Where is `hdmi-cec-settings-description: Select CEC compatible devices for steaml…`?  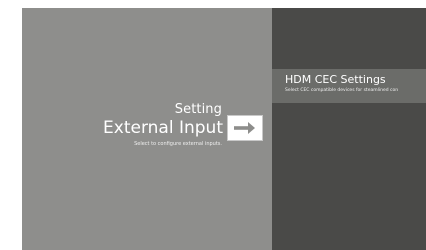 hdmi-cec-settings-description: Select CEC compatible devices for steaml… is located at coordinates (342, 90).